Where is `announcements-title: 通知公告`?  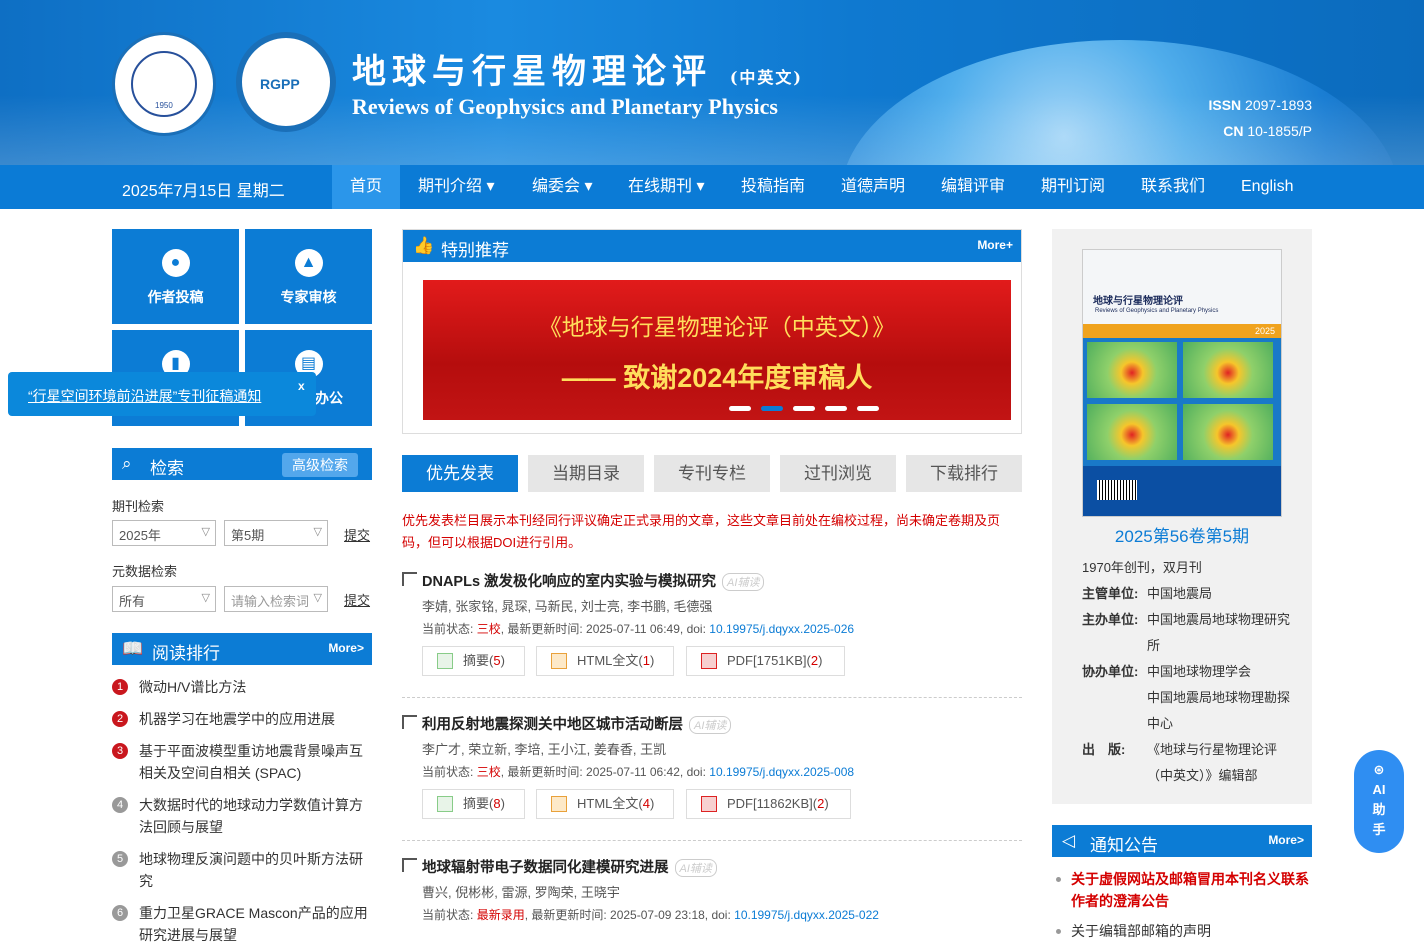 announcements-title: 通知公告 is located at coordinates (1124, 845).